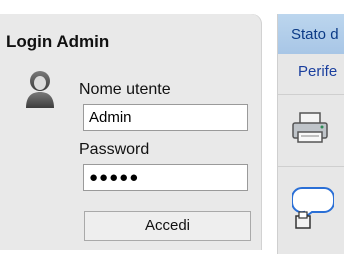 Image resolution: width=344 pixels, height=254 pixels. I want to click on printer-icon, so click(310, 128).